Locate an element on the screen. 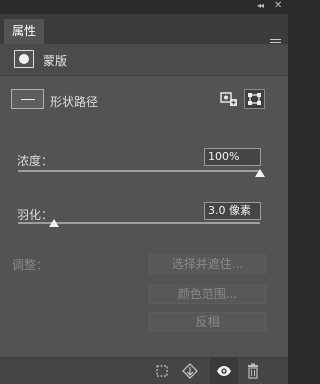  trash-icon is located at coordinates (253, 371).